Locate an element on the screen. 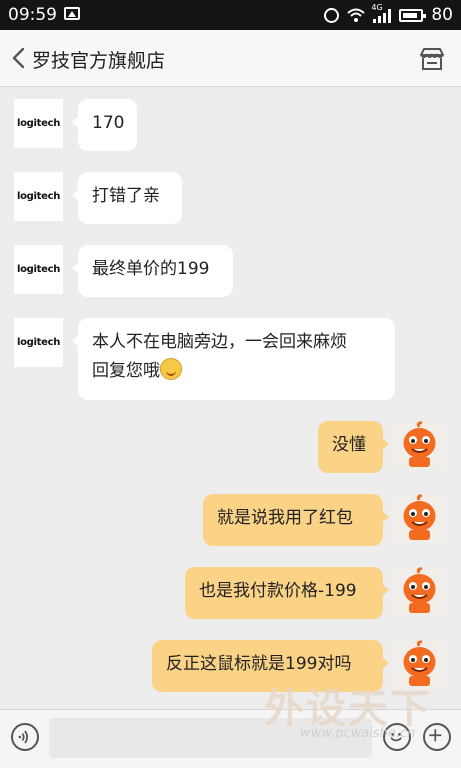  message-text: 没懂 is located at coordinates (349, 445).